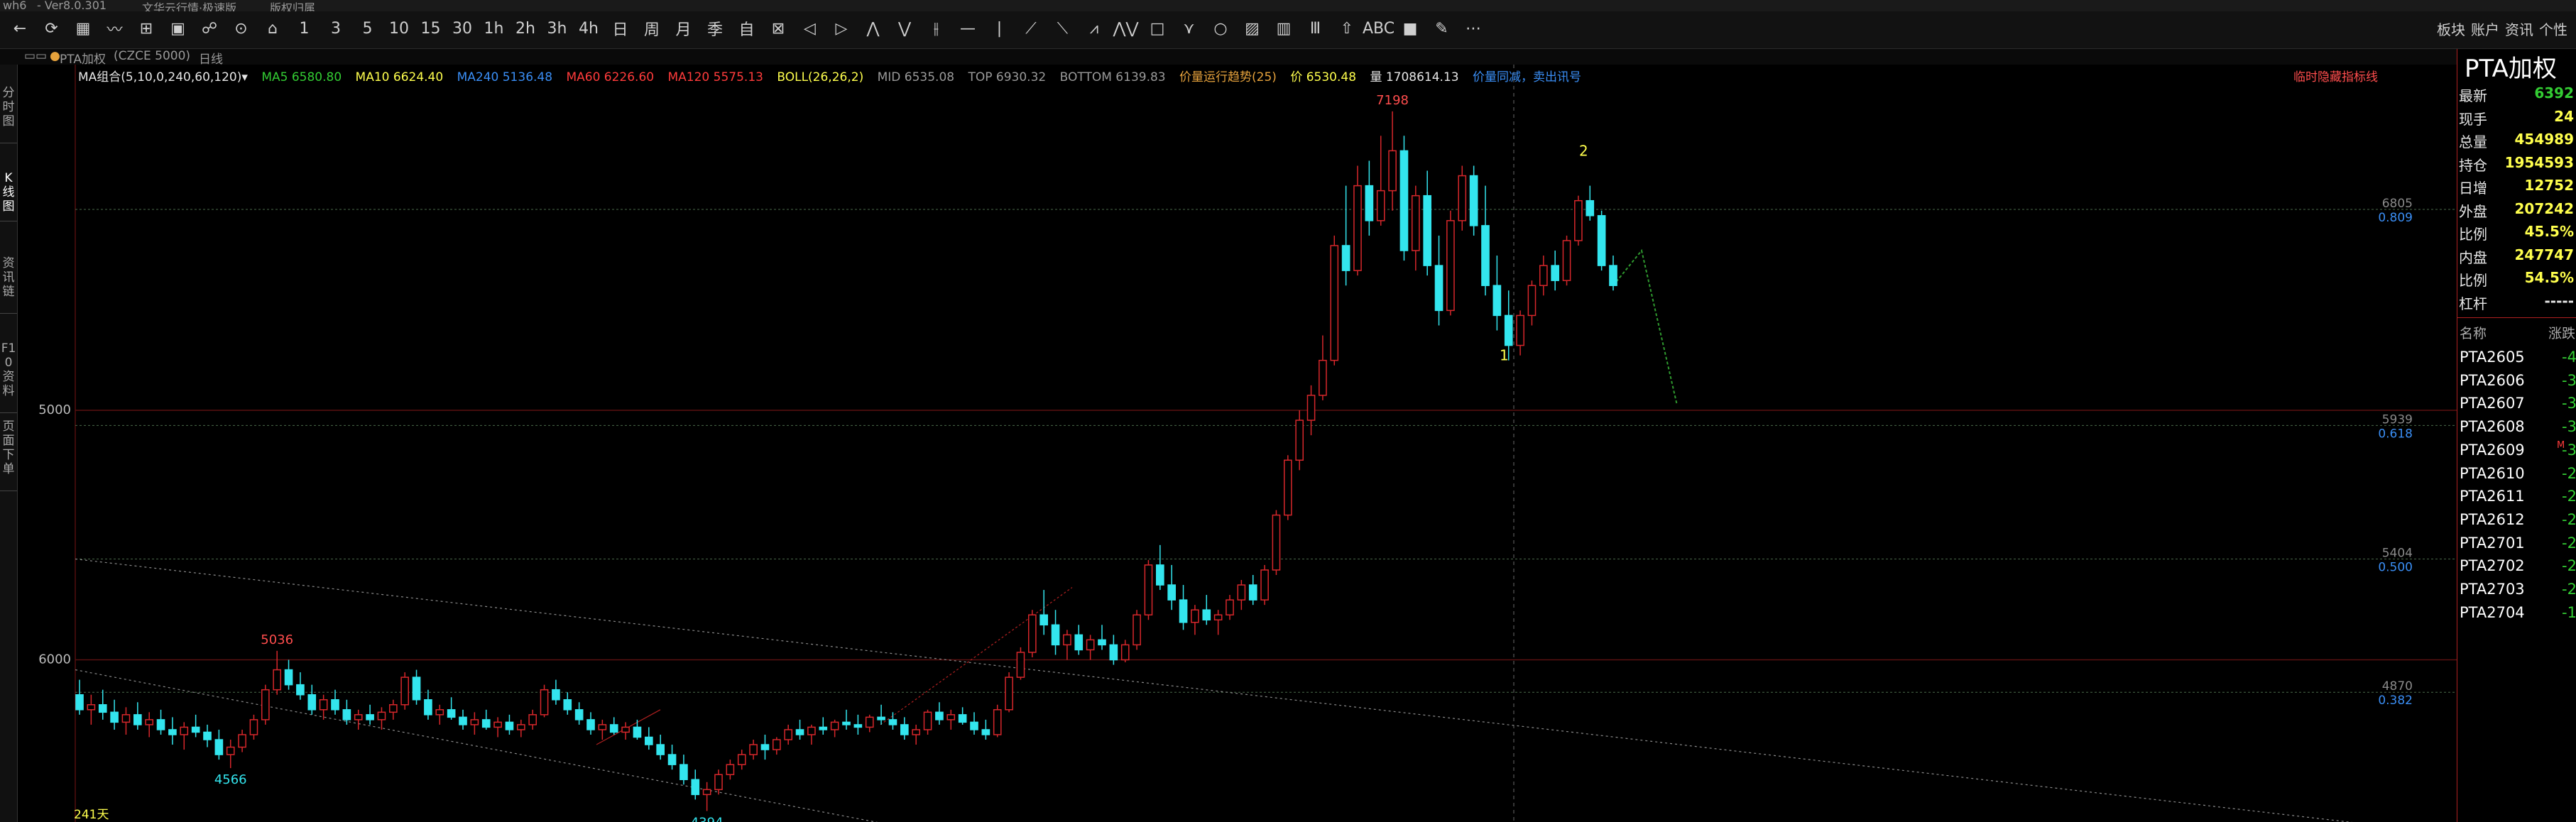 This screenshot has height=822, width=2576. Describe the element at coordinates (715, 28) in the screenshot. I see `toolbar-item-22: 季` at that location.